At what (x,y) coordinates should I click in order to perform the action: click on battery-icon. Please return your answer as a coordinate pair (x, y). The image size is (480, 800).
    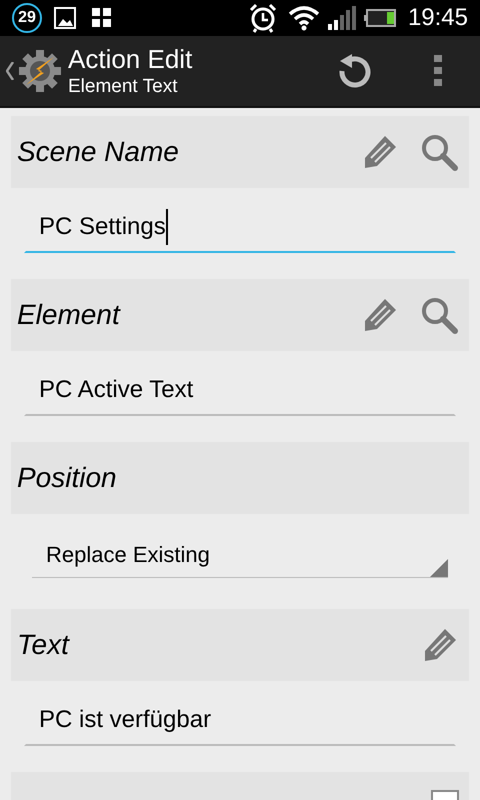
    Looking at the image, I should click on (380, 18).